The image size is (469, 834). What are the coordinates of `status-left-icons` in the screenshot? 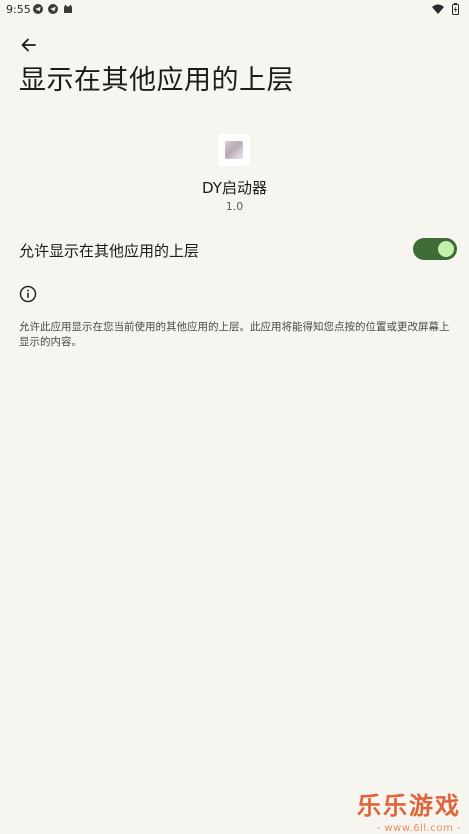 It's located at (53, 9).